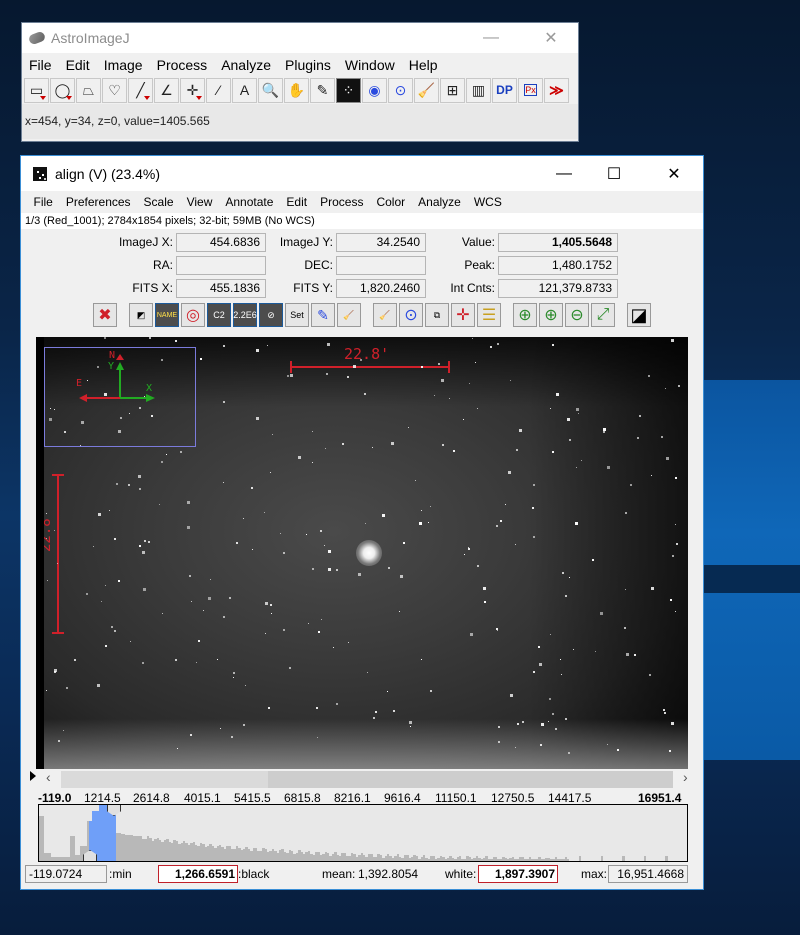  Describe the element at coordinates (374, 90) in the screenshot. I see `aperture-tool-button: ◉` at that location.